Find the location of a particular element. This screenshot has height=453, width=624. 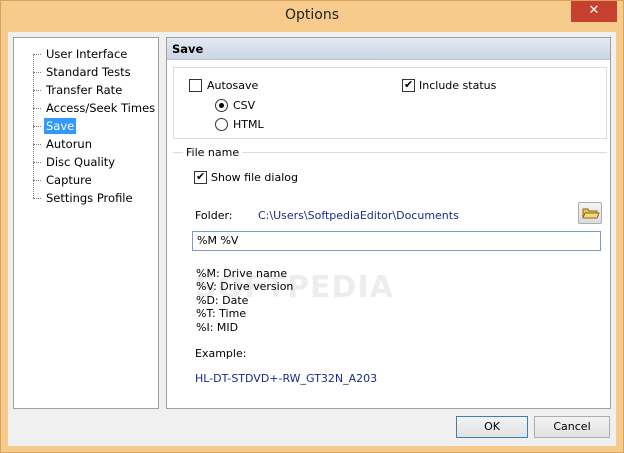

include-status-checkbox is located at coordinates (408, 85).